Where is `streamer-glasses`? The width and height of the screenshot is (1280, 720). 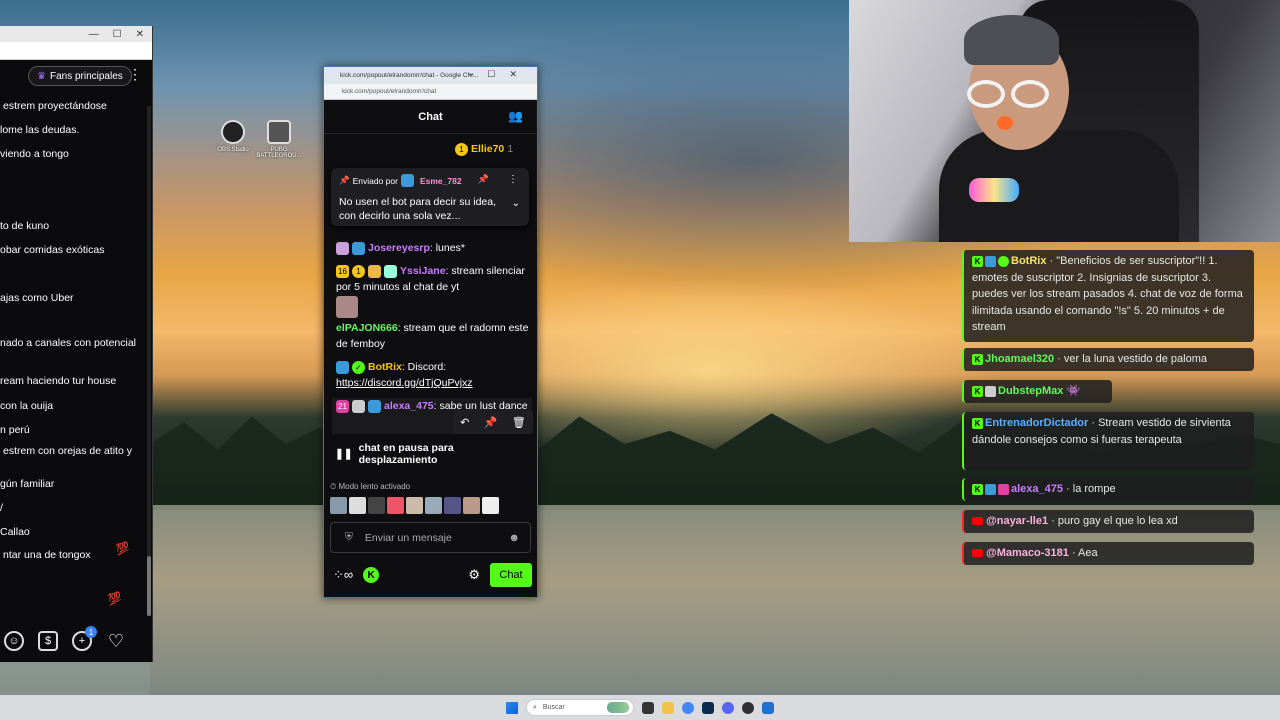
streamer-glasses is located at coordinates (1012, 94).